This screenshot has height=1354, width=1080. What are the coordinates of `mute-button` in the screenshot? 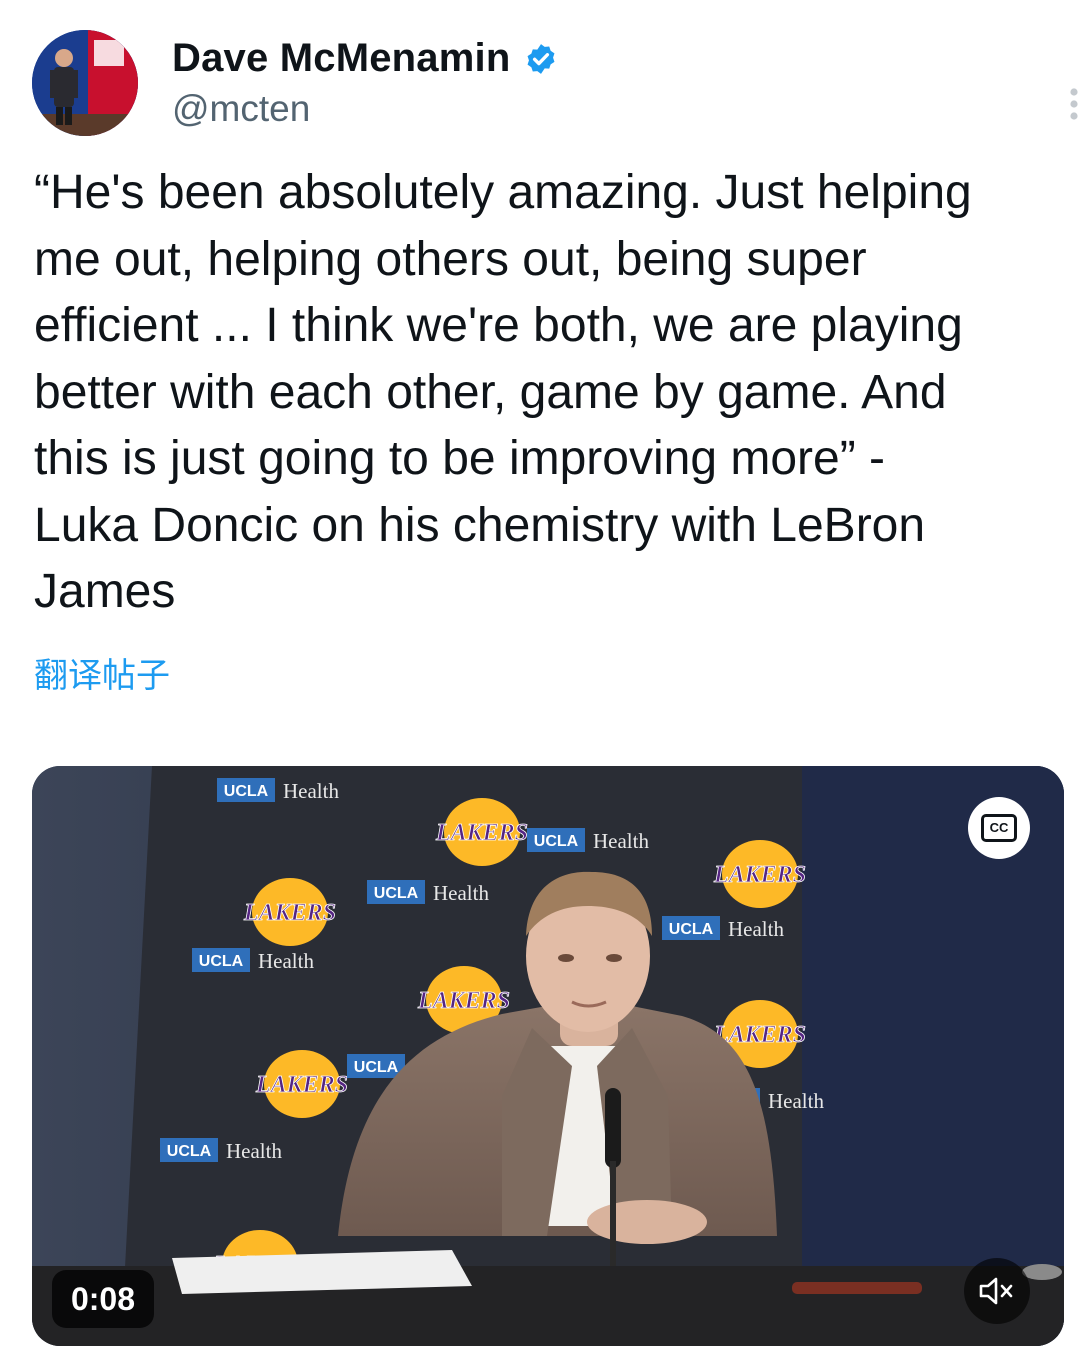 It's located at (997, 1291).